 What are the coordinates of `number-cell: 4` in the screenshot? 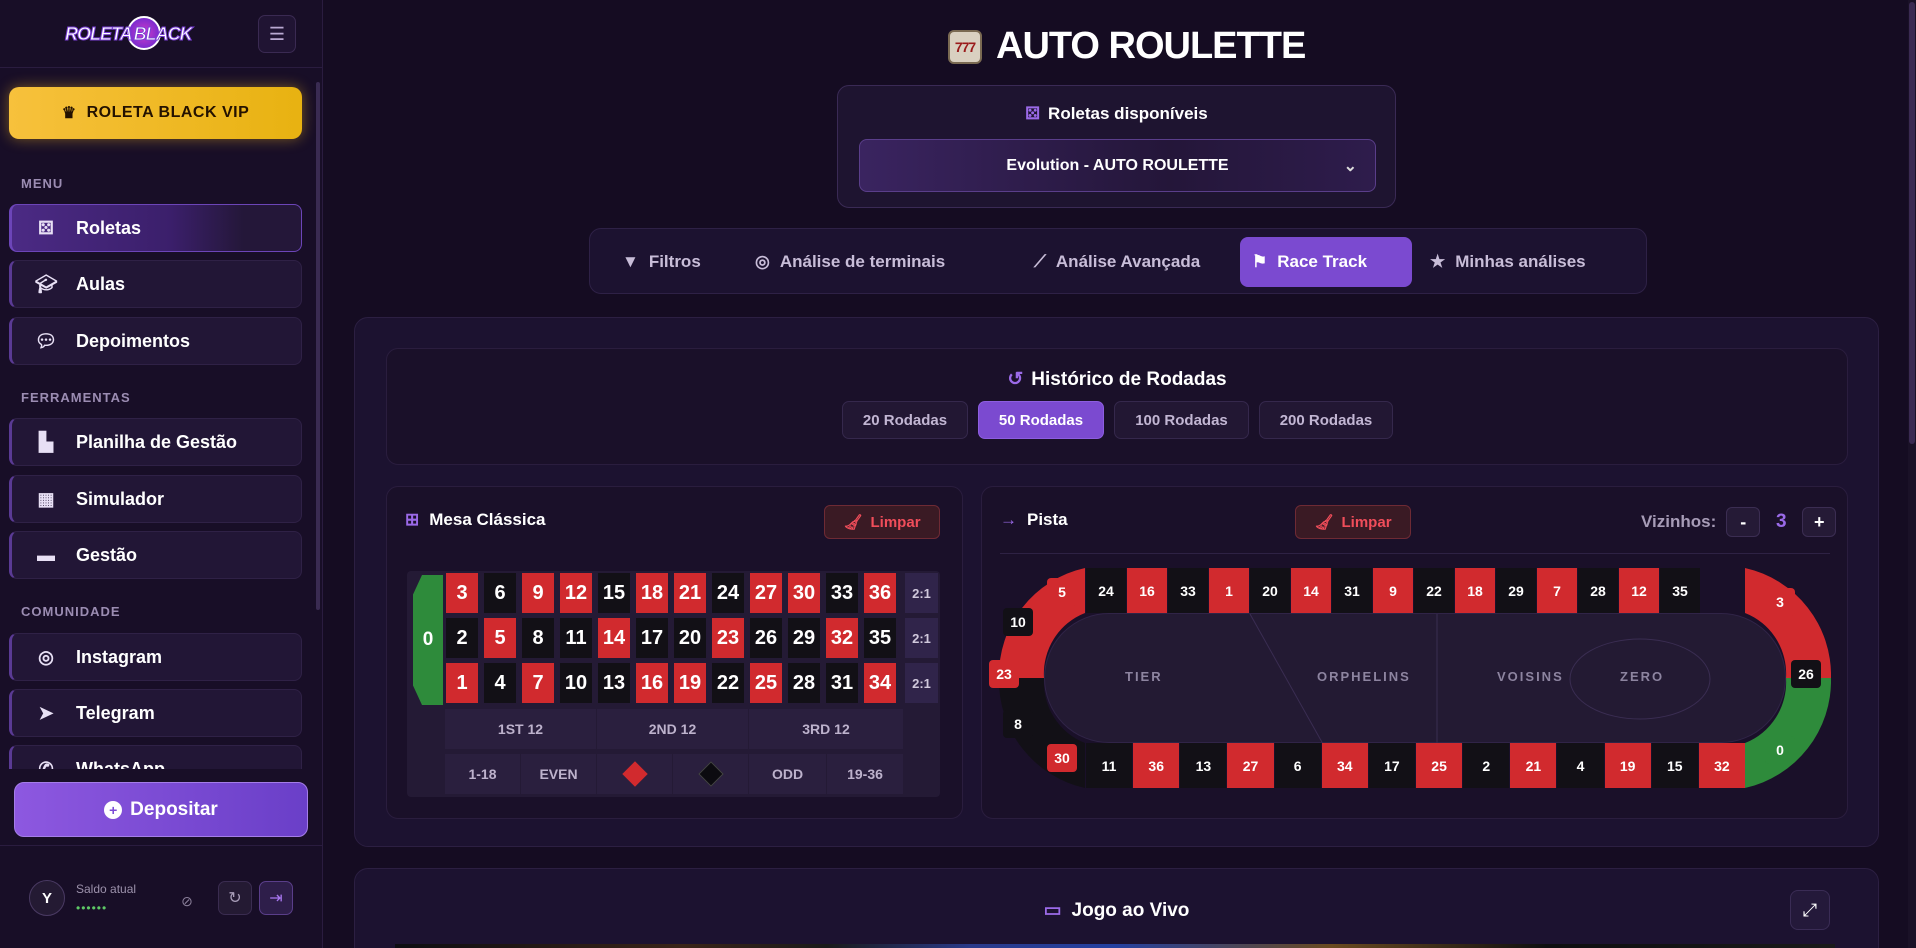 It's located at (500, 683).